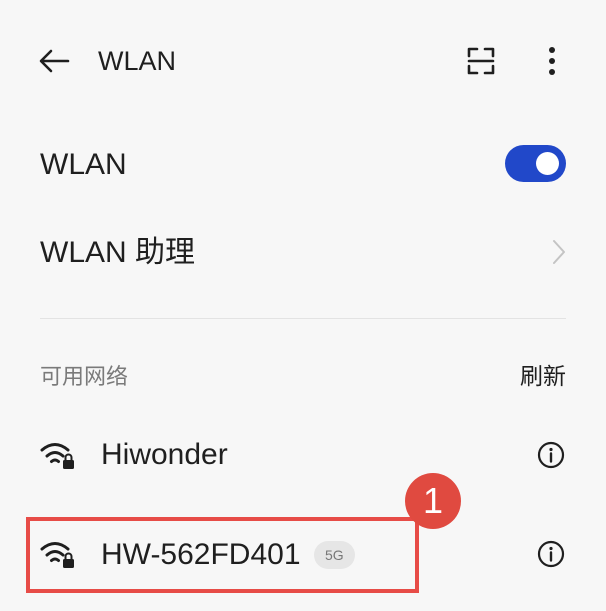  What do you see at coordinates (222, 555) in the screenshot?
I see `highlight-box` at bounding box center [222, 555].